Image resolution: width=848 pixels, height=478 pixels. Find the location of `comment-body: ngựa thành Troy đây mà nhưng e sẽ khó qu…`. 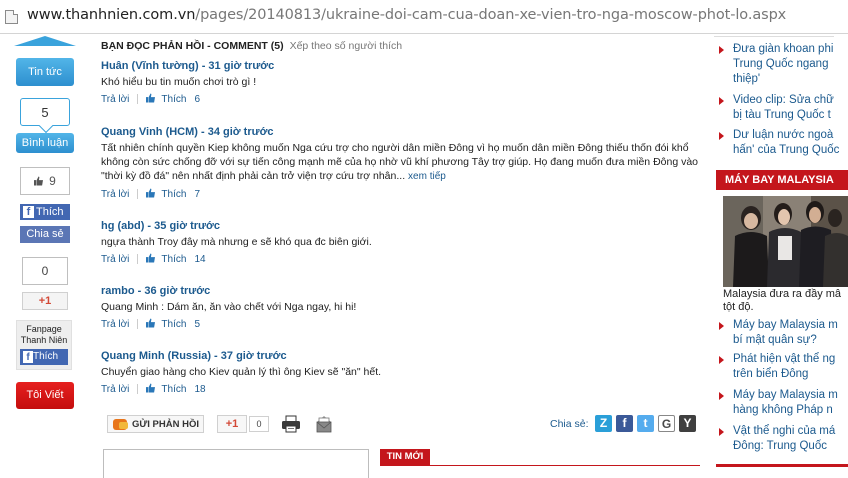

comment-body: ngựa thành Troy đây mà nhưng e sẽ khó qu… is located at coordinates (236, 242).